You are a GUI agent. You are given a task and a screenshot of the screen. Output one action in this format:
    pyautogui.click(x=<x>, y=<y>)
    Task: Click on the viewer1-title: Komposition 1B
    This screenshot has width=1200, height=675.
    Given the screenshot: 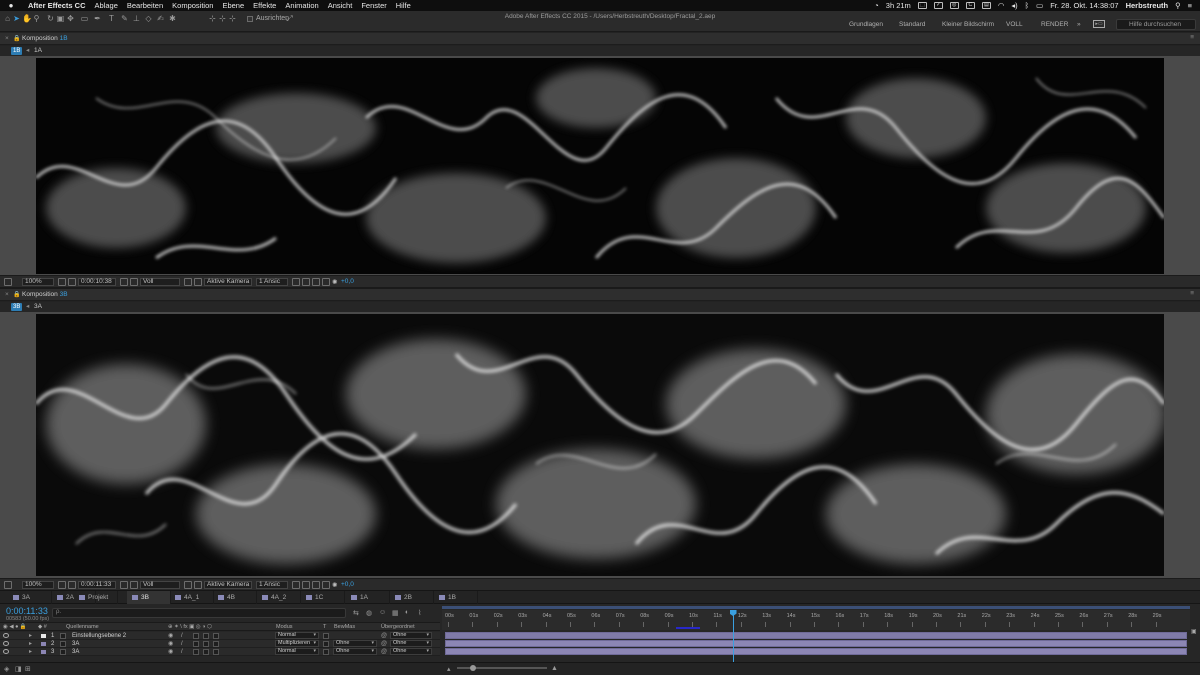 What is the action you would take?
    pyautogui.click(x=45, y=38)
    